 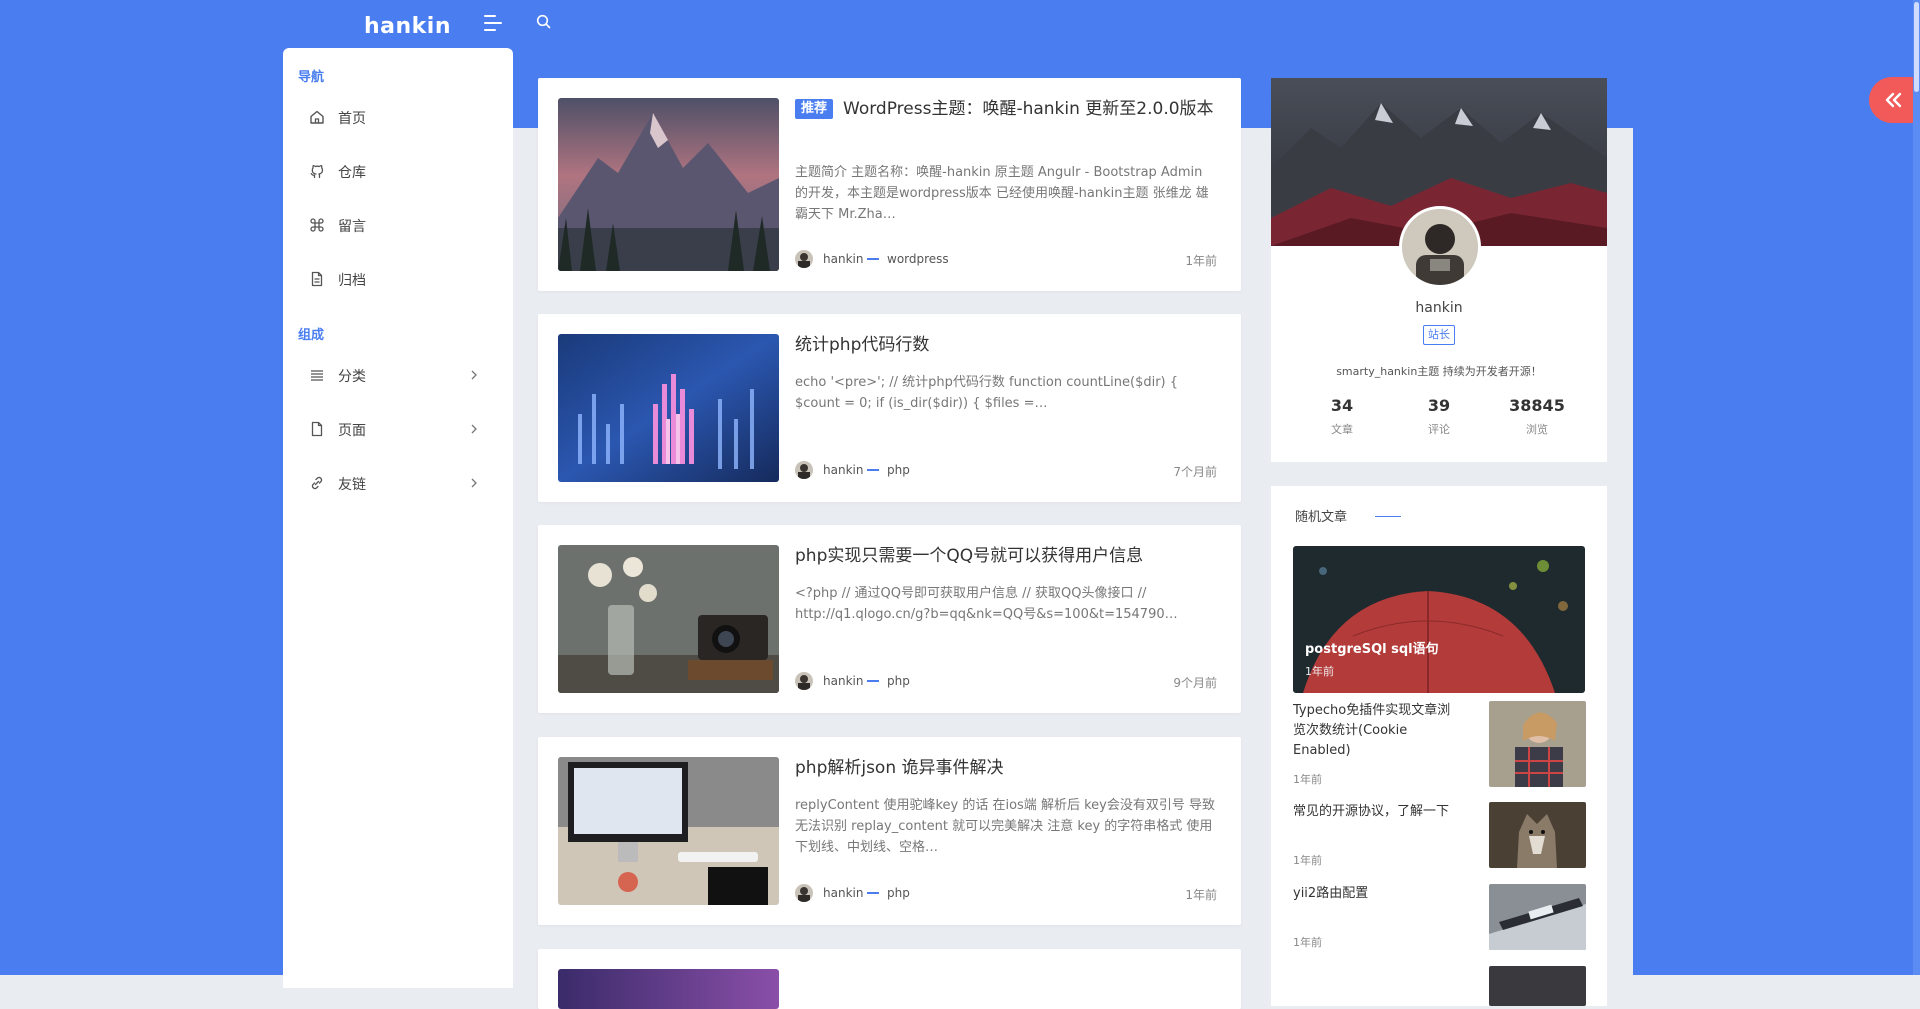 I want to click on sidebar-item-links: 友链, so click(x=398, y=483).